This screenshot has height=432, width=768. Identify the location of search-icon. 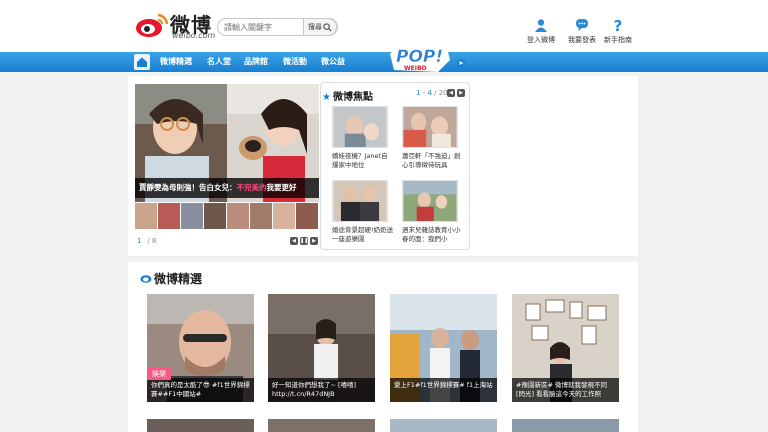
(327, 27).